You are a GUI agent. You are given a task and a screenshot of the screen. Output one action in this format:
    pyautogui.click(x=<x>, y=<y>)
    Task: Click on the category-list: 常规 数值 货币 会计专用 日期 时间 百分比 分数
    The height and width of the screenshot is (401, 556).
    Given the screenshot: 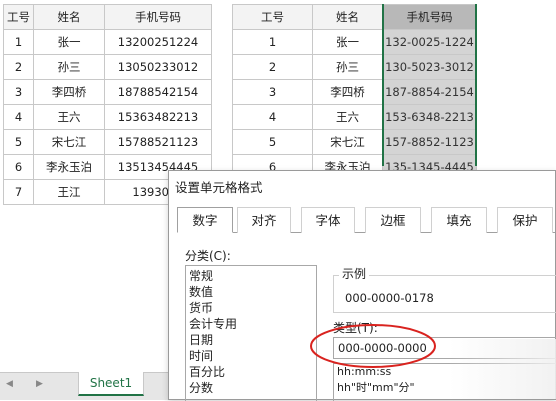 What is the action you would take?
    pyautogui.click(x=251, y=333)
    